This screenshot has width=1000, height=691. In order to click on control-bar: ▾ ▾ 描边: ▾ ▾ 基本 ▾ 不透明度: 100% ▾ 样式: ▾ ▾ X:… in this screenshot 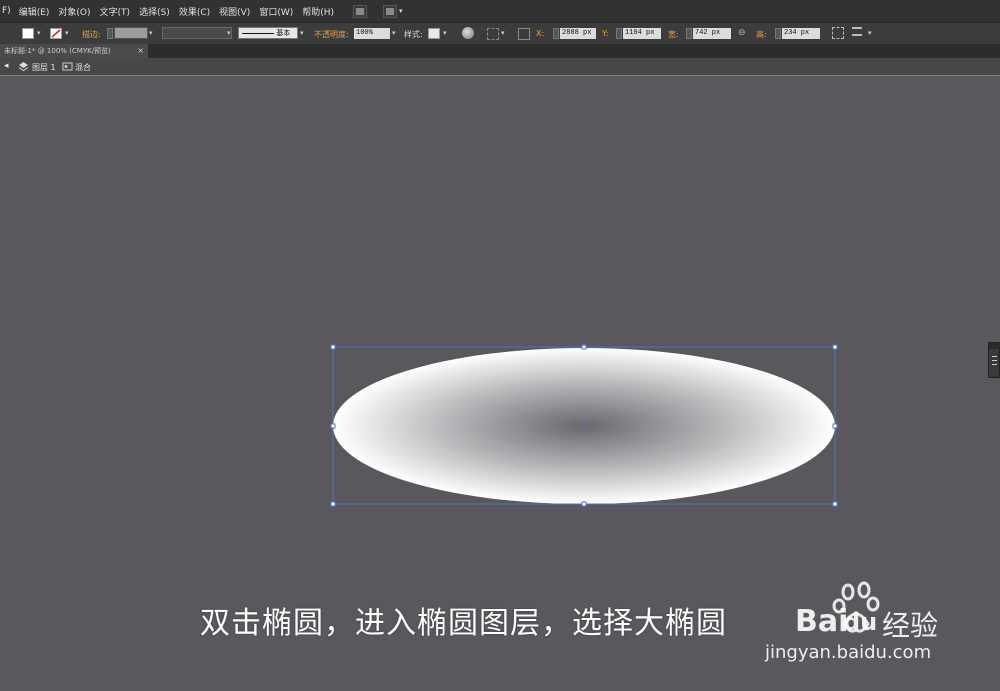, I will do `click(500, 33)`.